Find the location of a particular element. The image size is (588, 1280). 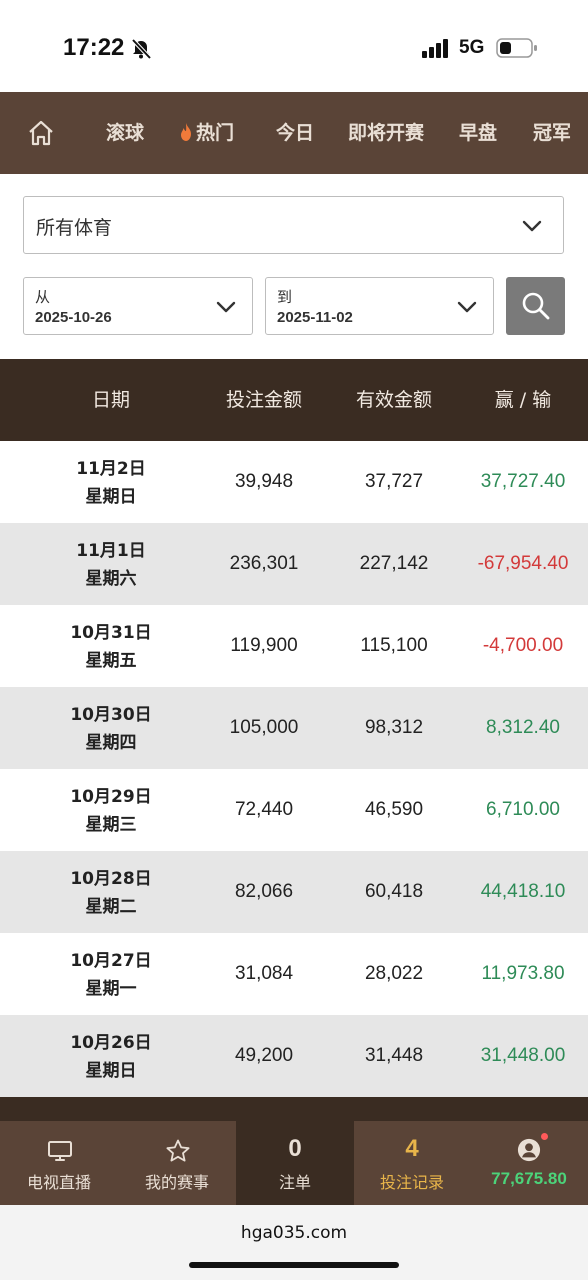

user-icon is located at coordinates (529, 1150).